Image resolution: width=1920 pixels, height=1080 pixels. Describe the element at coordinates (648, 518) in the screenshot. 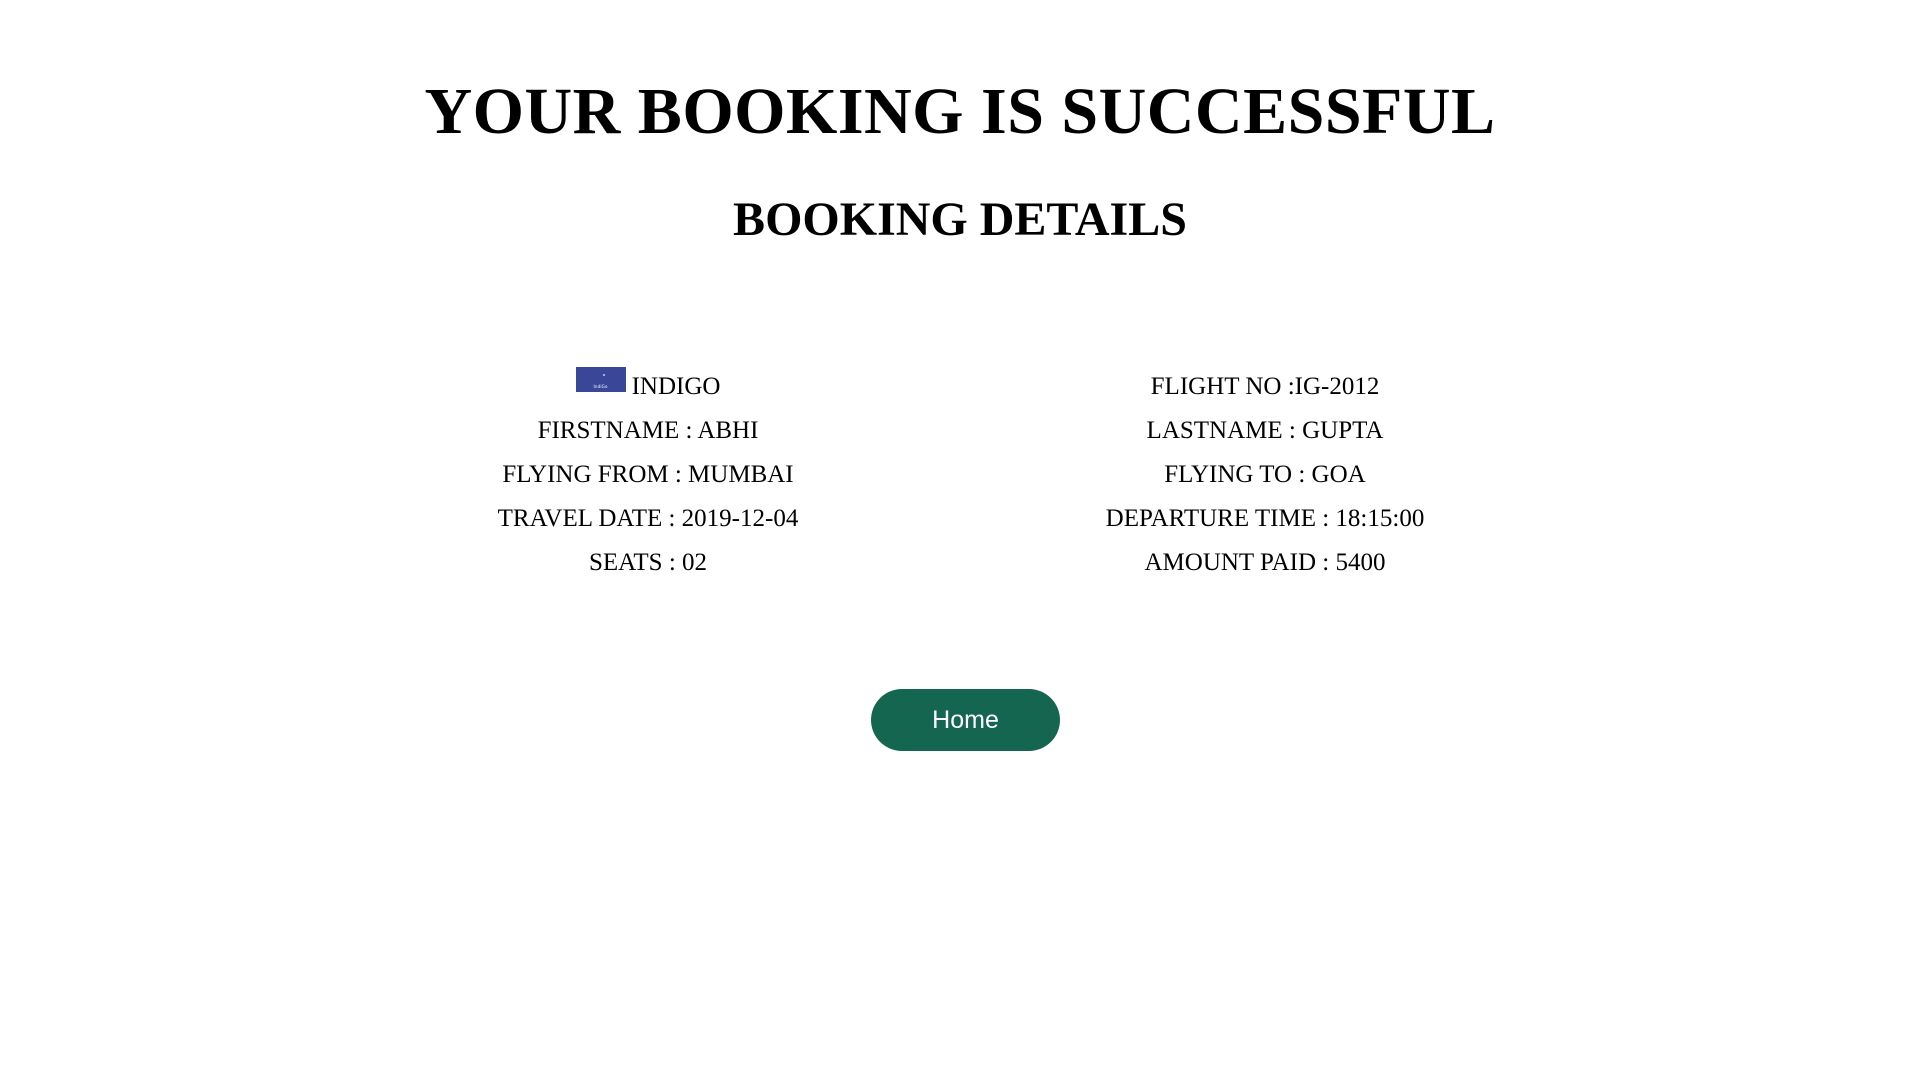

I see `travel-date-value: TRAVEL DATE : 2019-12-04` at that location.